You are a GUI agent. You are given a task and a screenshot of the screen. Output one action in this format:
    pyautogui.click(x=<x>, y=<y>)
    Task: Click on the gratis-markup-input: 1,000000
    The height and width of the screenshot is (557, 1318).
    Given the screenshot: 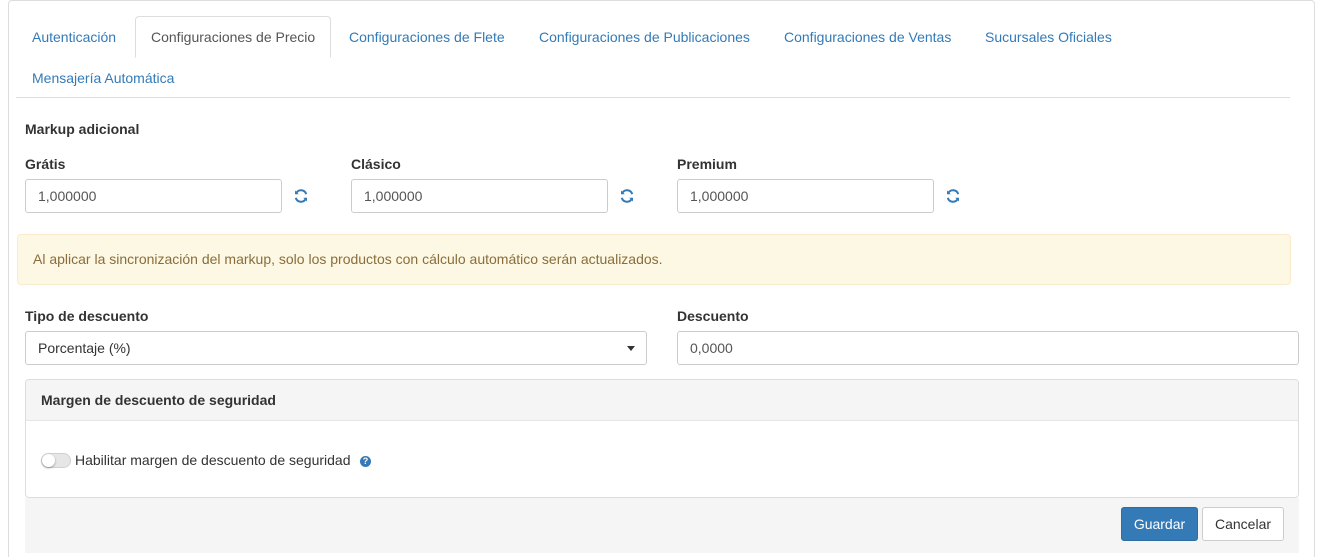 What is the action you would take?
    pyautogui.click(x=153, y=196)
    